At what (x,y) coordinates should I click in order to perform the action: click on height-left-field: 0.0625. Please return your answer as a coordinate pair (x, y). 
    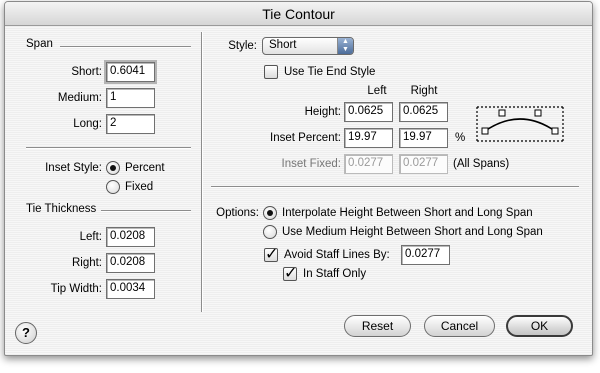
    Looking at the image, I should click on (368, 112).